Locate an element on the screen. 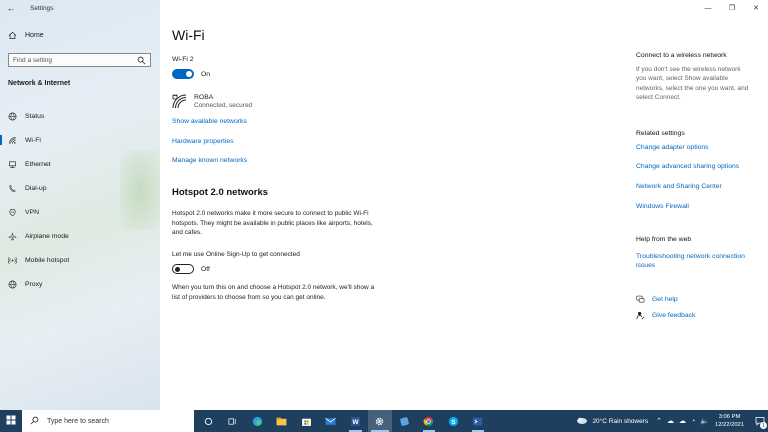 This screenshot has height=432, width=768. weather-widget: 20°C Rain showers is located at coordinates (612, 421).